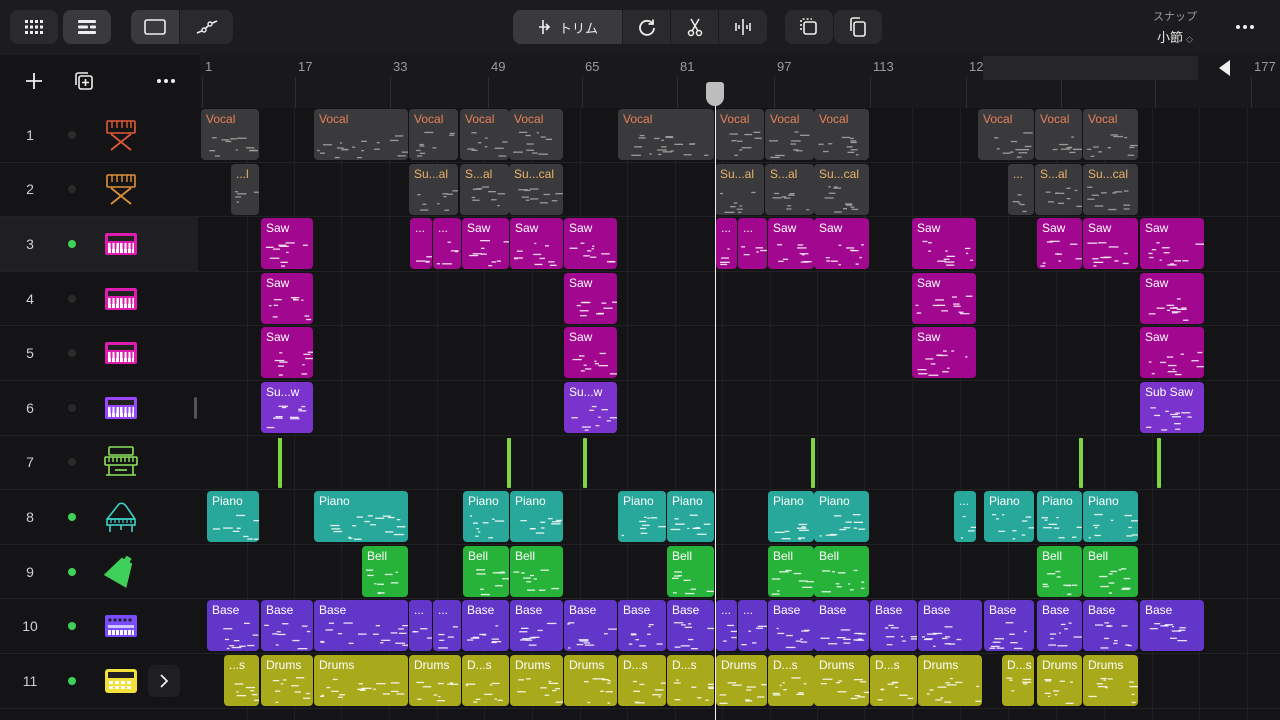  Describe the element at coordinates (241, 680) in the screenshot. I see `region: ...s` at that location.